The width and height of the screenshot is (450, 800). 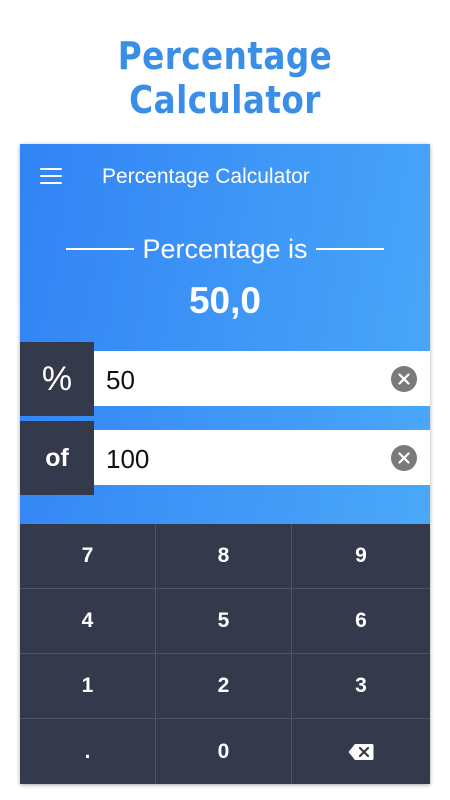 I want to click on backspace-button, so click(x=361, y=751).